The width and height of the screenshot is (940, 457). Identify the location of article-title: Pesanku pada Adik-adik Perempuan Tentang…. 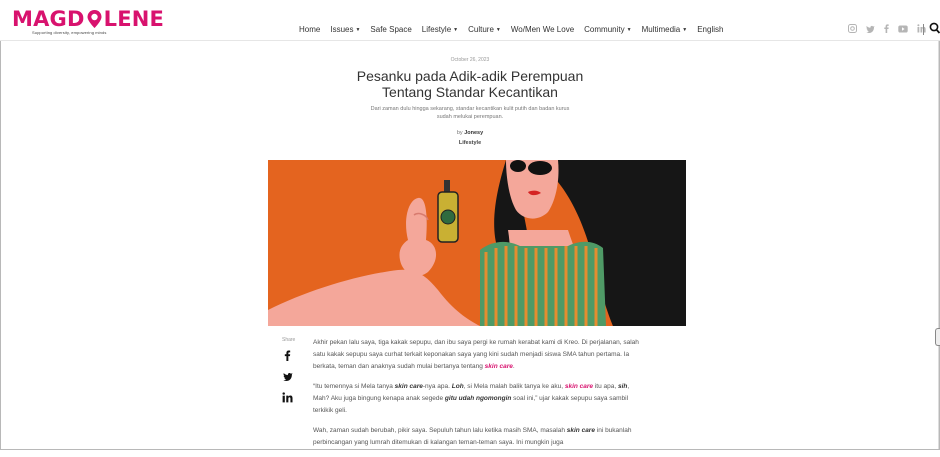
(470, 84).